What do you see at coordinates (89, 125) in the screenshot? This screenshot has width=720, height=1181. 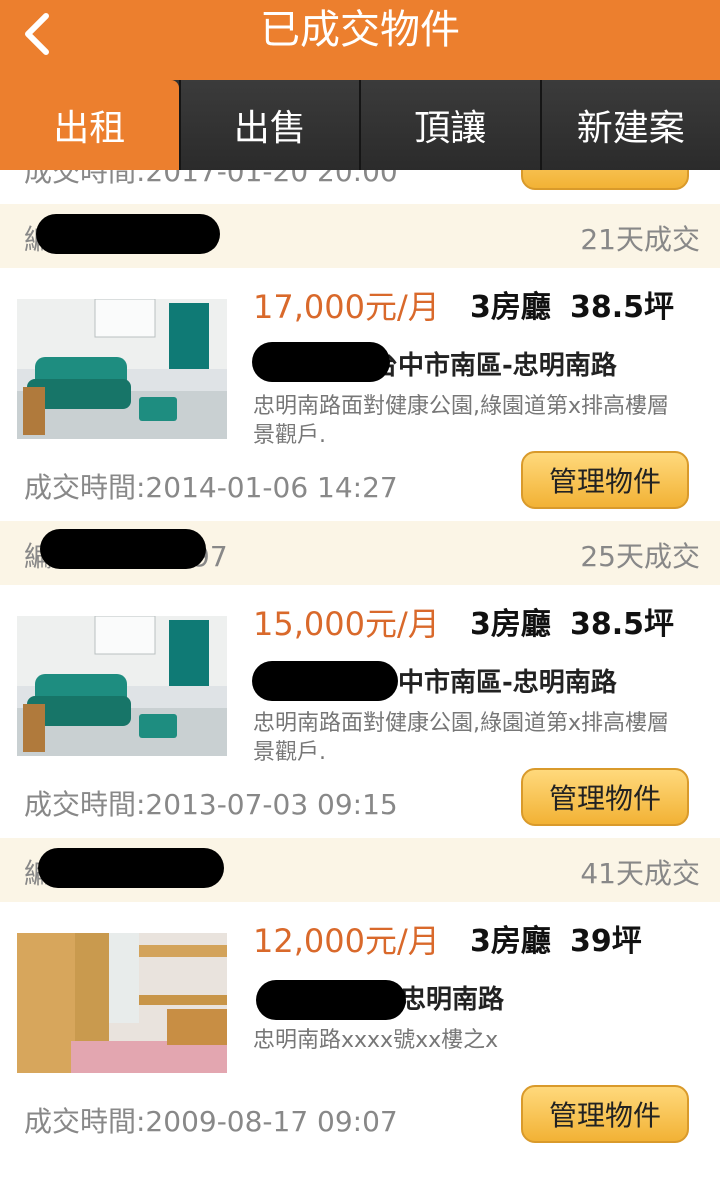 I see `tab-rent: 出租` at bounding box center [89, 125].